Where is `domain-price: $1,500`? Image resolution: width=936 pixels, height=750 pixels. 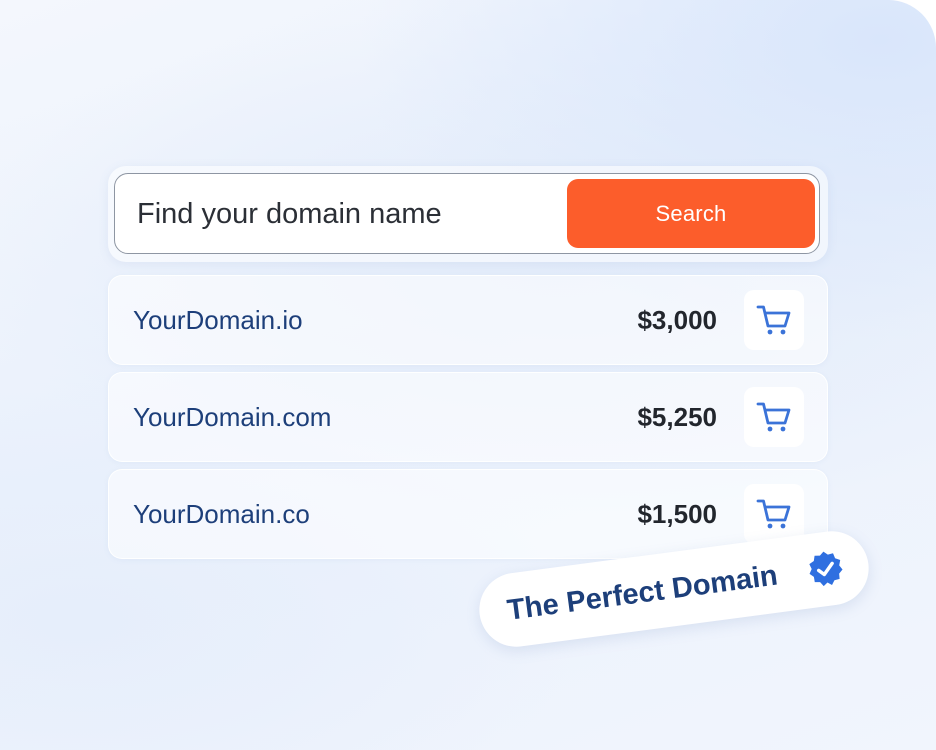 domain-price: $1,500 is located at coordinates (677, 514).